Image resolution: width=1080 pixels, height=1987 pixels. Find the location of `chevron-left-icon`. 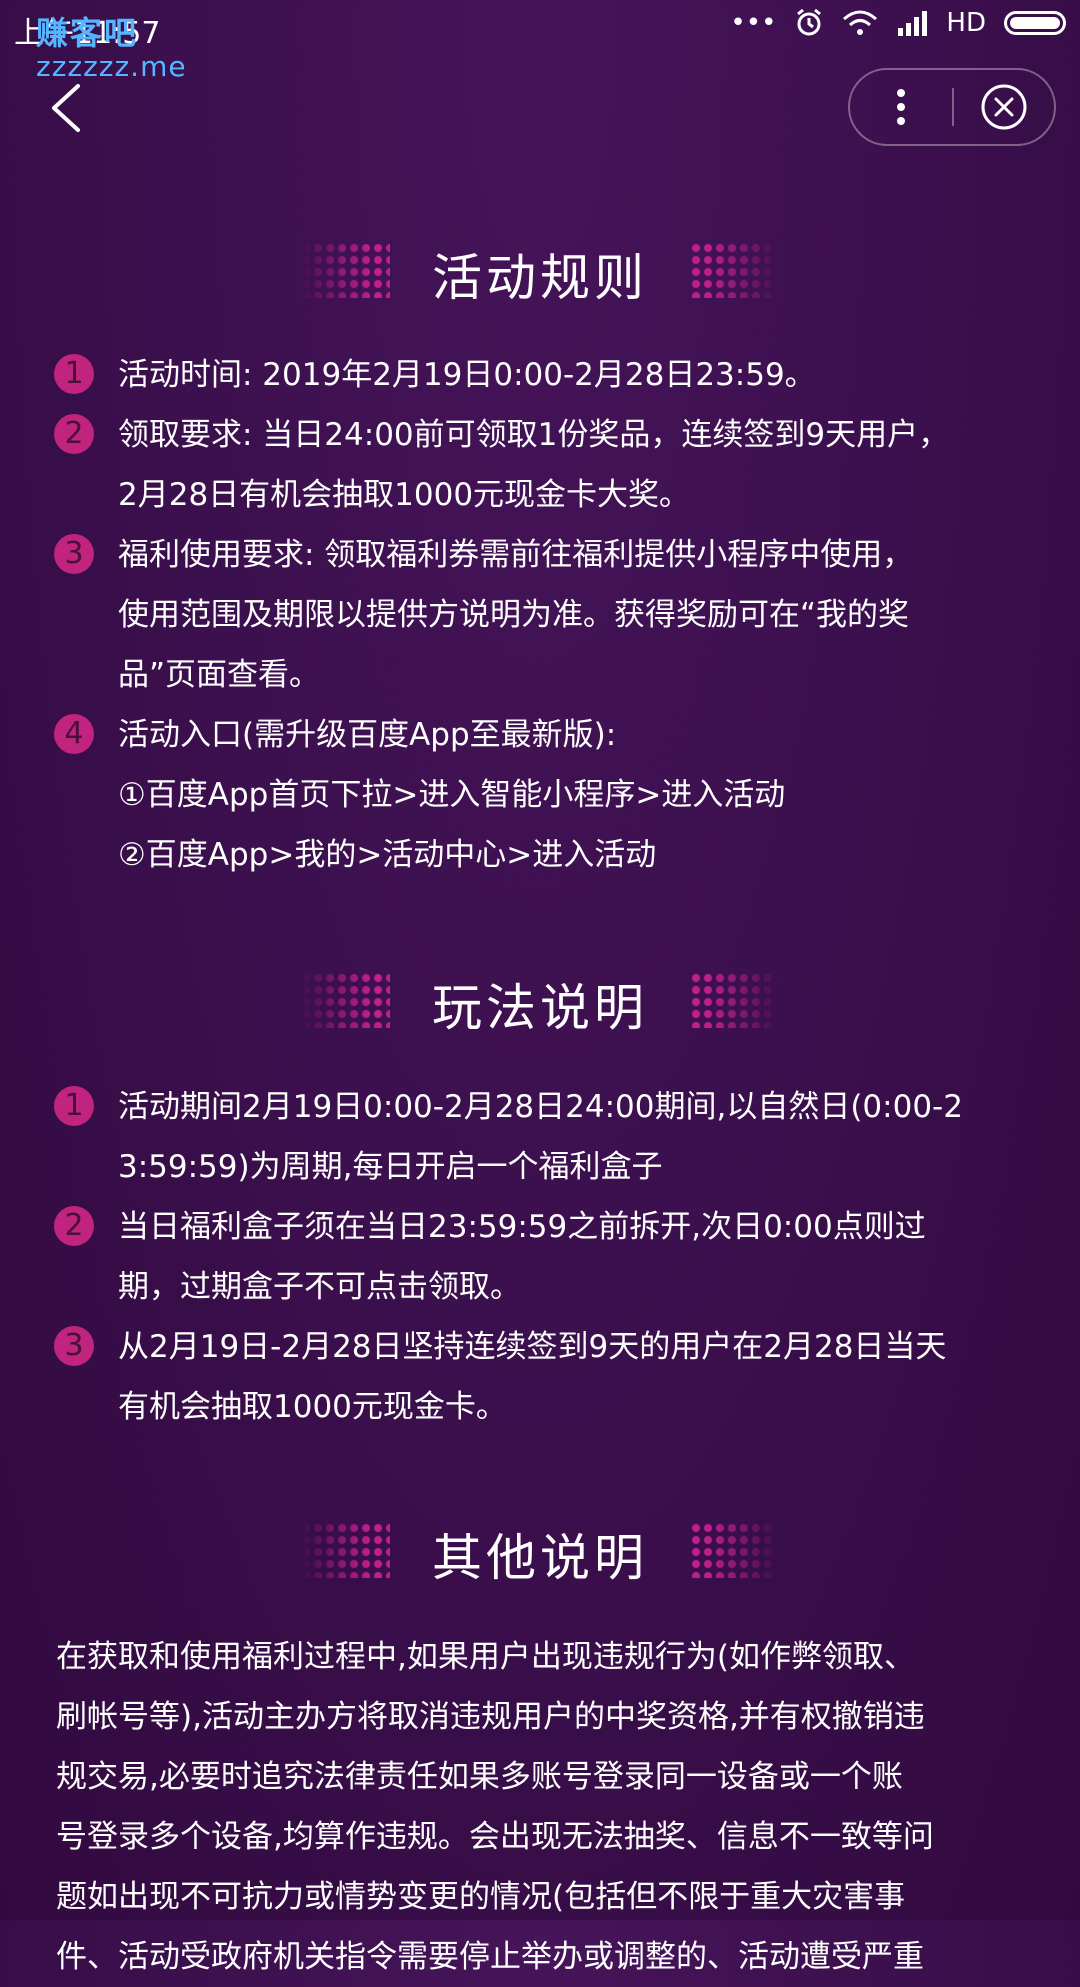

chevron-left-icon is located at coordinates (66, 108).